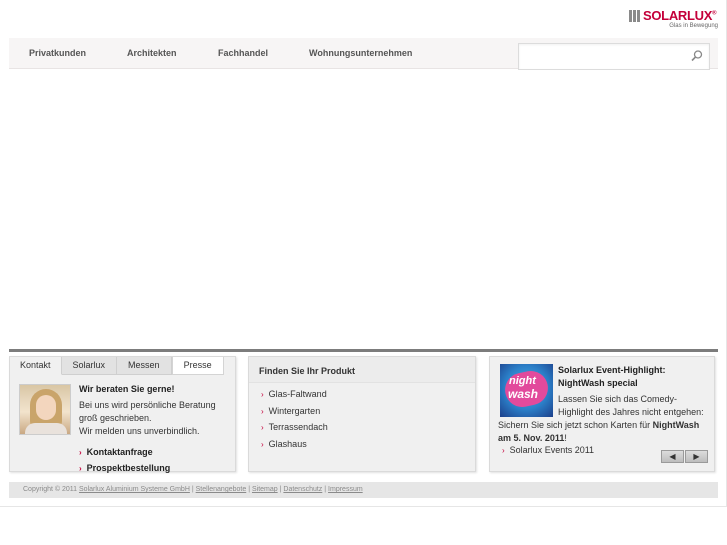  What do you see at coordinates (680, 15) in the screenshot?
I see `logo-text: SOLARLUX®` at bounding box center [680, 15].